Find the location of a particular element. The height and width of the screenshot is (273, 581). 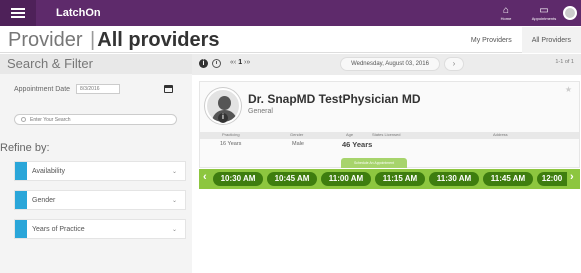

pager-current: 1 is located at coordinates (240, 62).